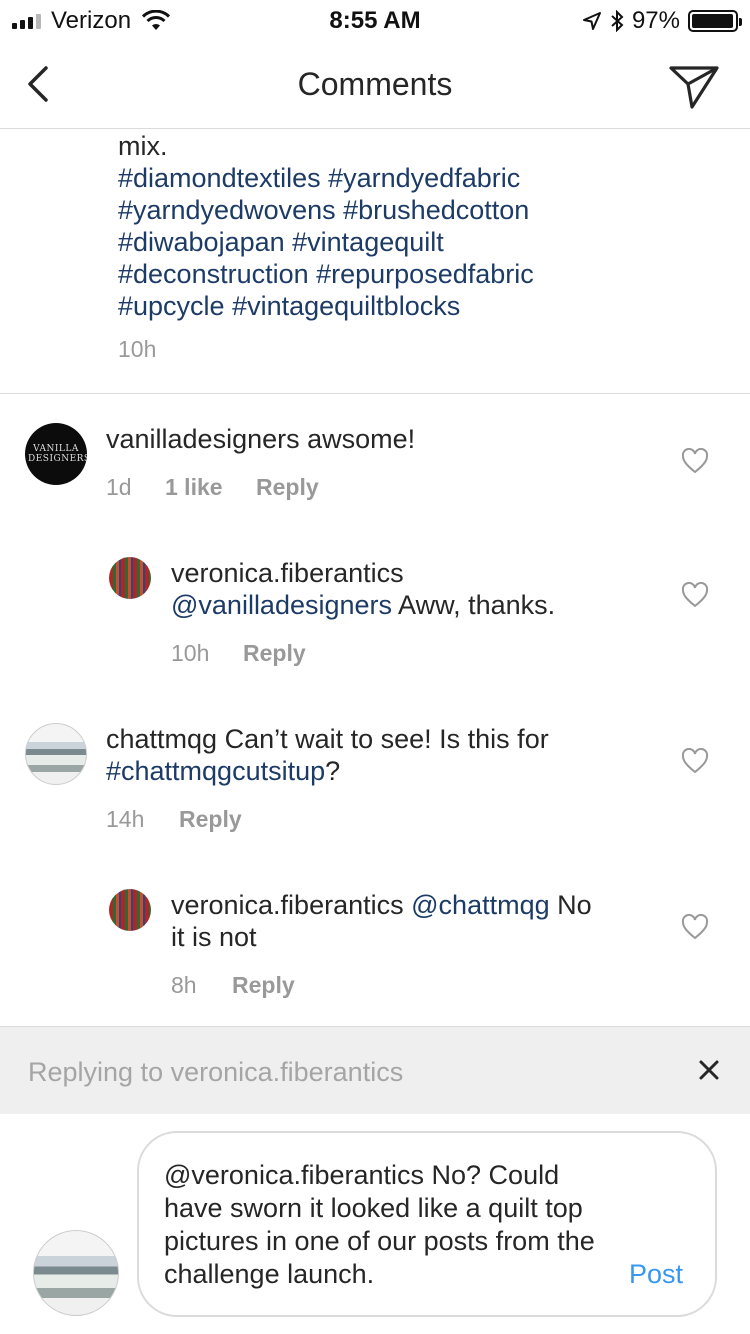 This screenshot has width=750, height=1334. What do you see at coordinates (143, 146) in the screenshot?
I see `caption-text: mix.` at bounding box center [143, 146].